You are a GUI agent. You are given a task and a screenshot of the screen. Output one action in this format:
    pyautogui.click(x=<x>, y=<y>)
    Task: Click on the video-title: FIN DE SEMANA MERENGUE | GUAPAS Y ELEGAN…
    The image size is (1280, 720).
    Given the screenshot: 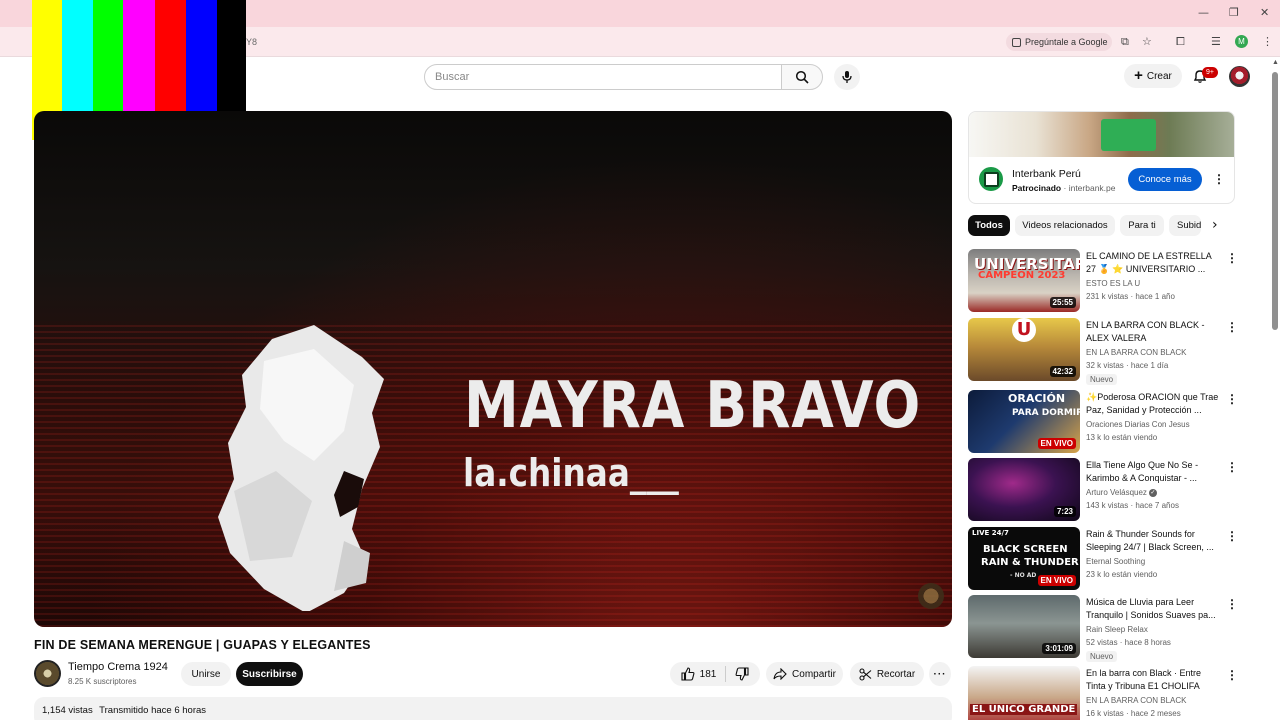 What is the action you would take?
    pyautogui.click(x=202, y=645)
    